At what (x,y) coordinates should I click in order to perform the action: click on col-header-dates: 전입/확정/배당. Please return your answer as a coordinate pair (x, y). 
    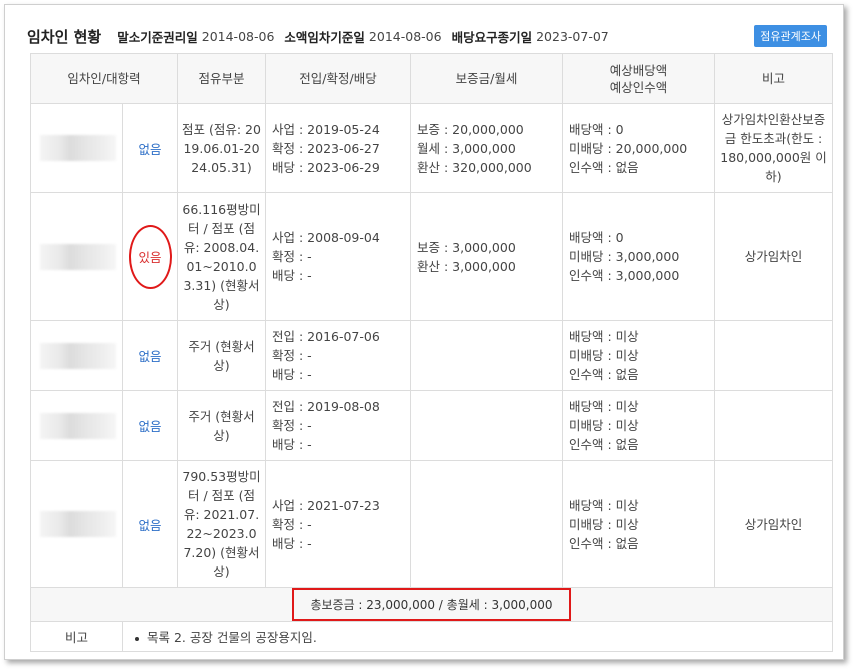
    Looking at the image, I should click on (338, 78).